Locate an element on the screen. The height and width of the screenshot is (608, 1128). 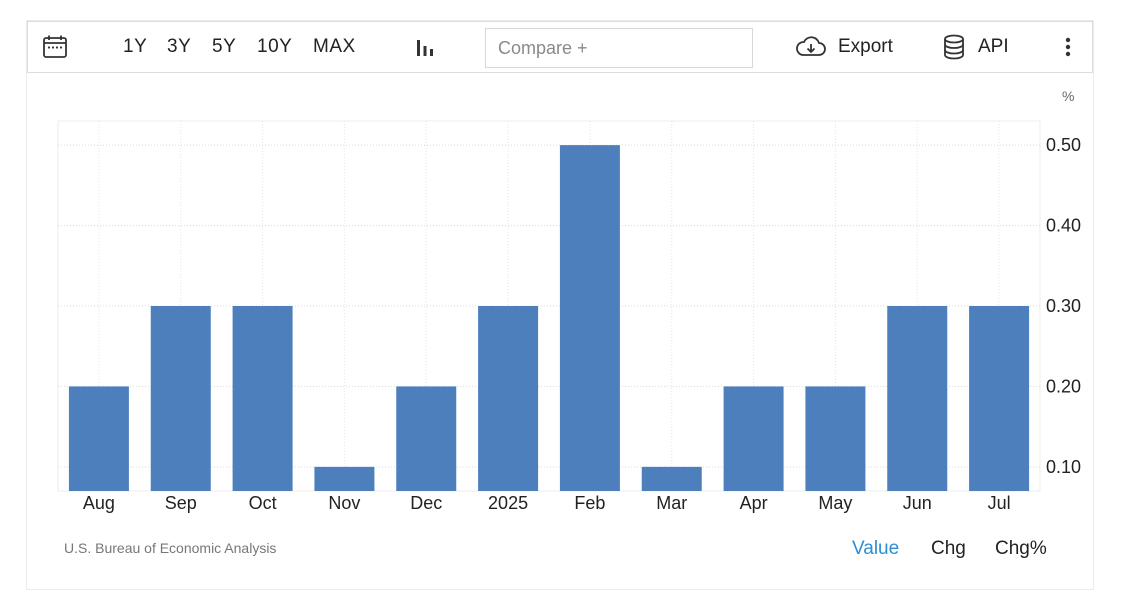
view-value-button: Value is located at coordinates (875, 549).